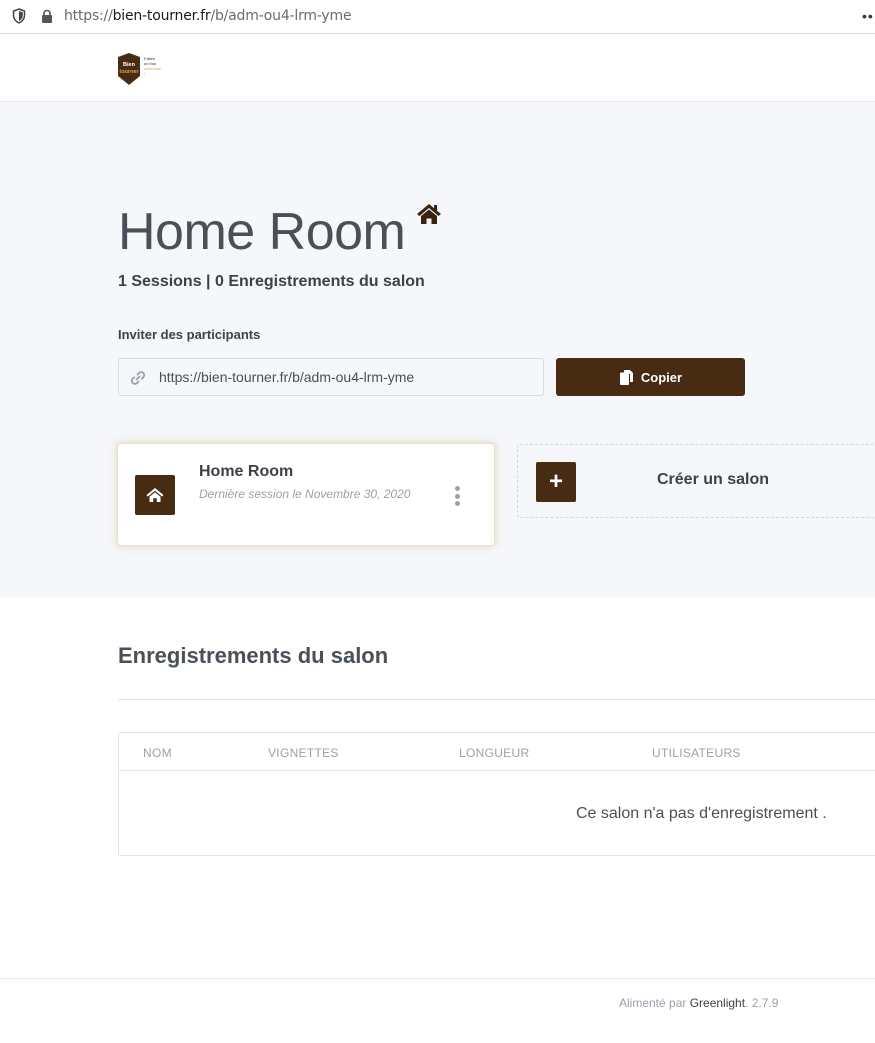 This screenshot has height=1043, width=875. What do you see at coordinates (437, 1010) in the screenshot?
I see `footer: Alimenté par Greenlight. 2.7.9` at bounding box center [437, 1010].